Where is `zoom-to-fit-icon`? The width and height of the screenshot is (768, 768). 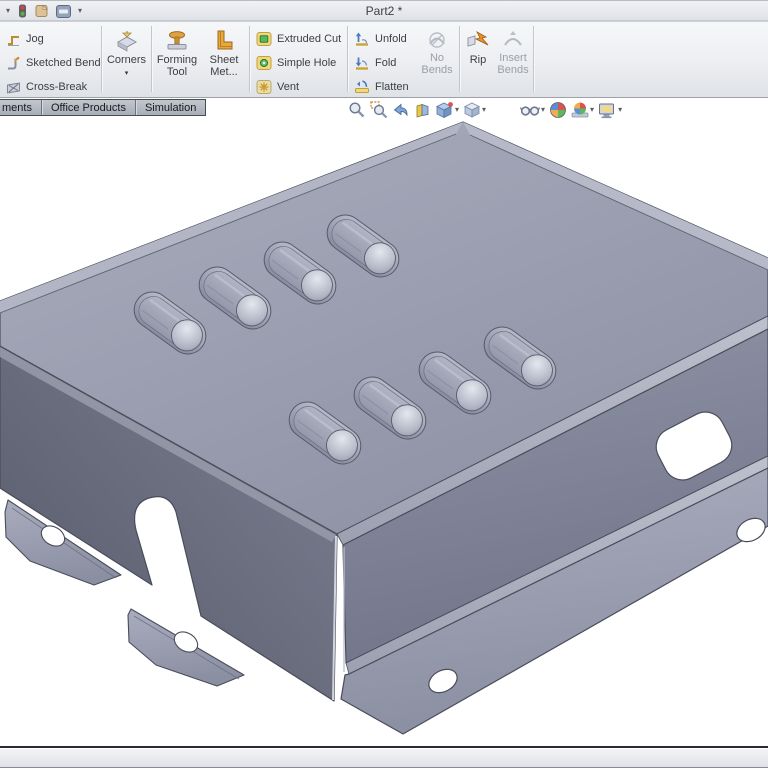 zoom-to-fit-icon is located at coordinates (357, 110).